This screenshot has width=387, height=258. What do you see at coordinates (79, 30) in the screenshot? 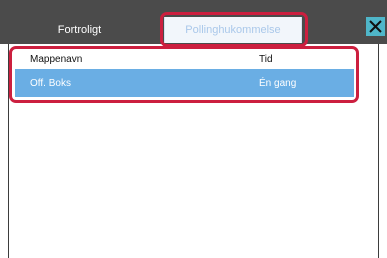
I see `tab-fortroligt: Fortroligt` at bounding box center [79, 30].